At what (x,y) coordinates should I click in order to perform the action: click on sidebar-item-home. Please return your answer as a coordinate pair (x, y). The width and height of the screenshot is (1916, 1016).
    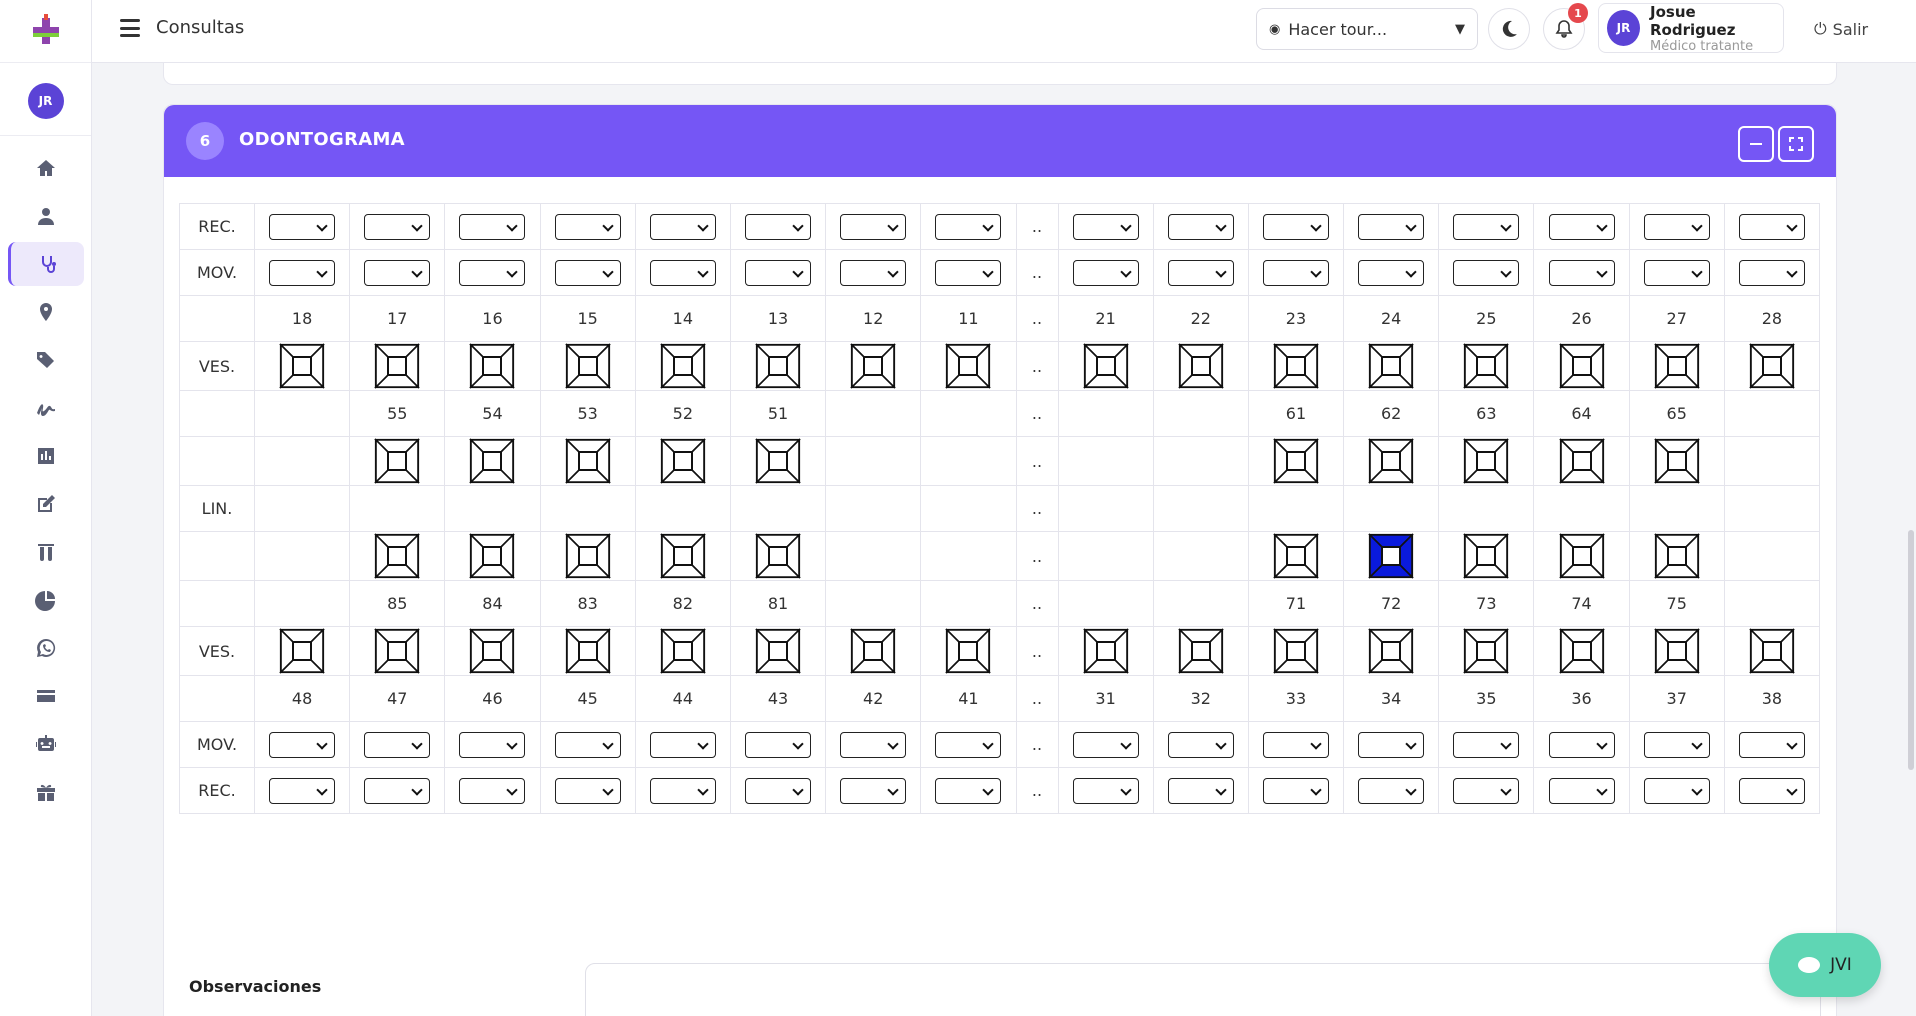
    Looking at the image, I should click on (46, 168).